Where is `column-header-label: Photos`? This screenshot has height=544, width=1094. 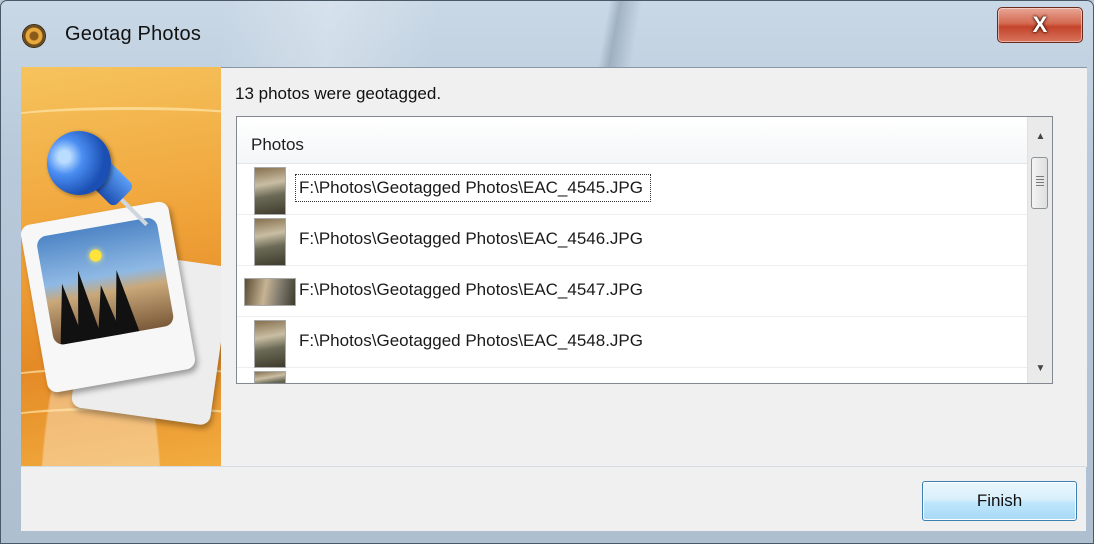
column-header-label: Photos is located at coordinates (277, 144).